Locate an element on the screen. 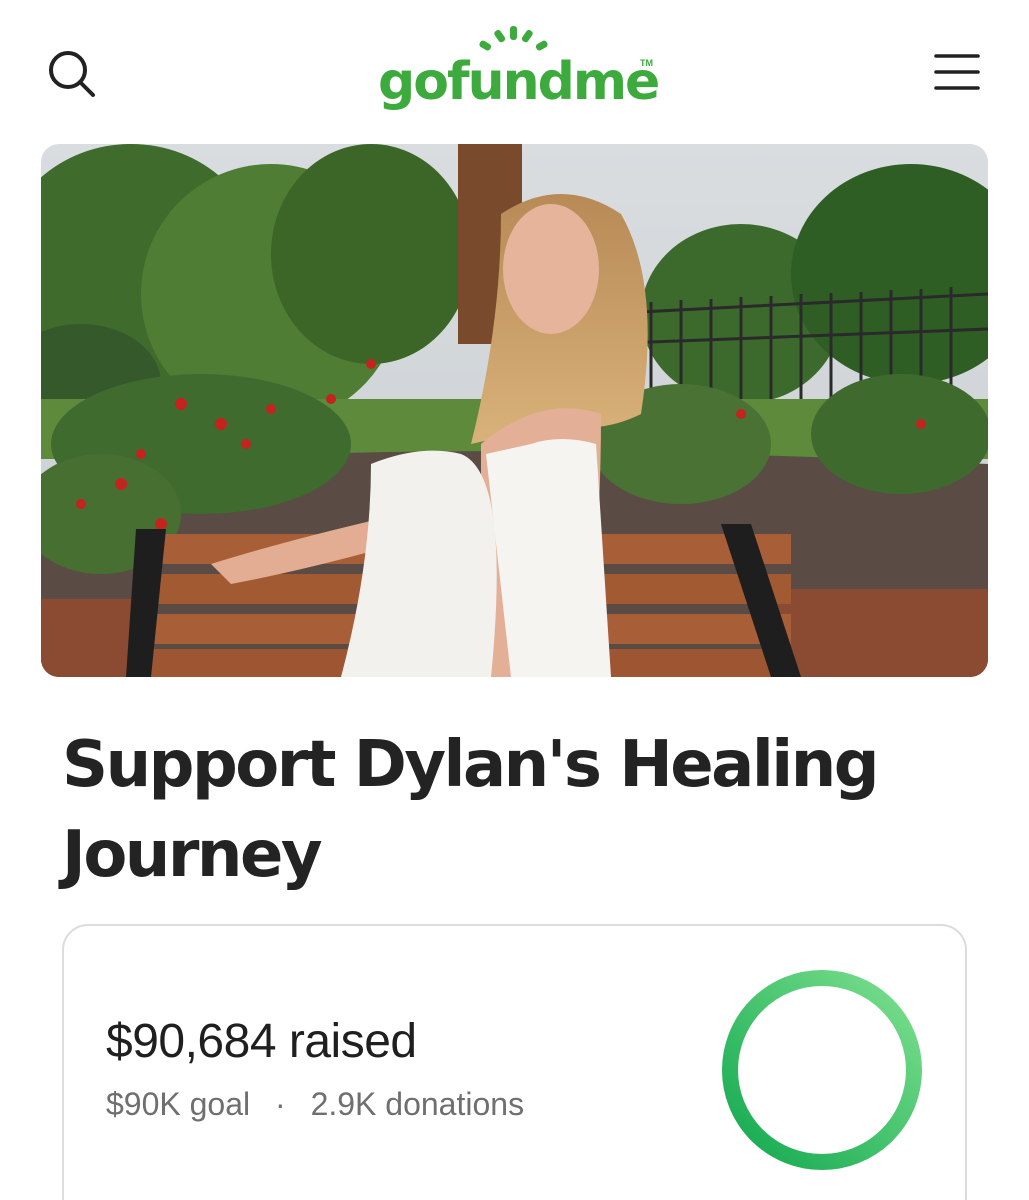 This screenshot has height=1200, width=1029. goal-and-donations: $90K goal · 2.9K donations is located at coordinates (315, 1104).